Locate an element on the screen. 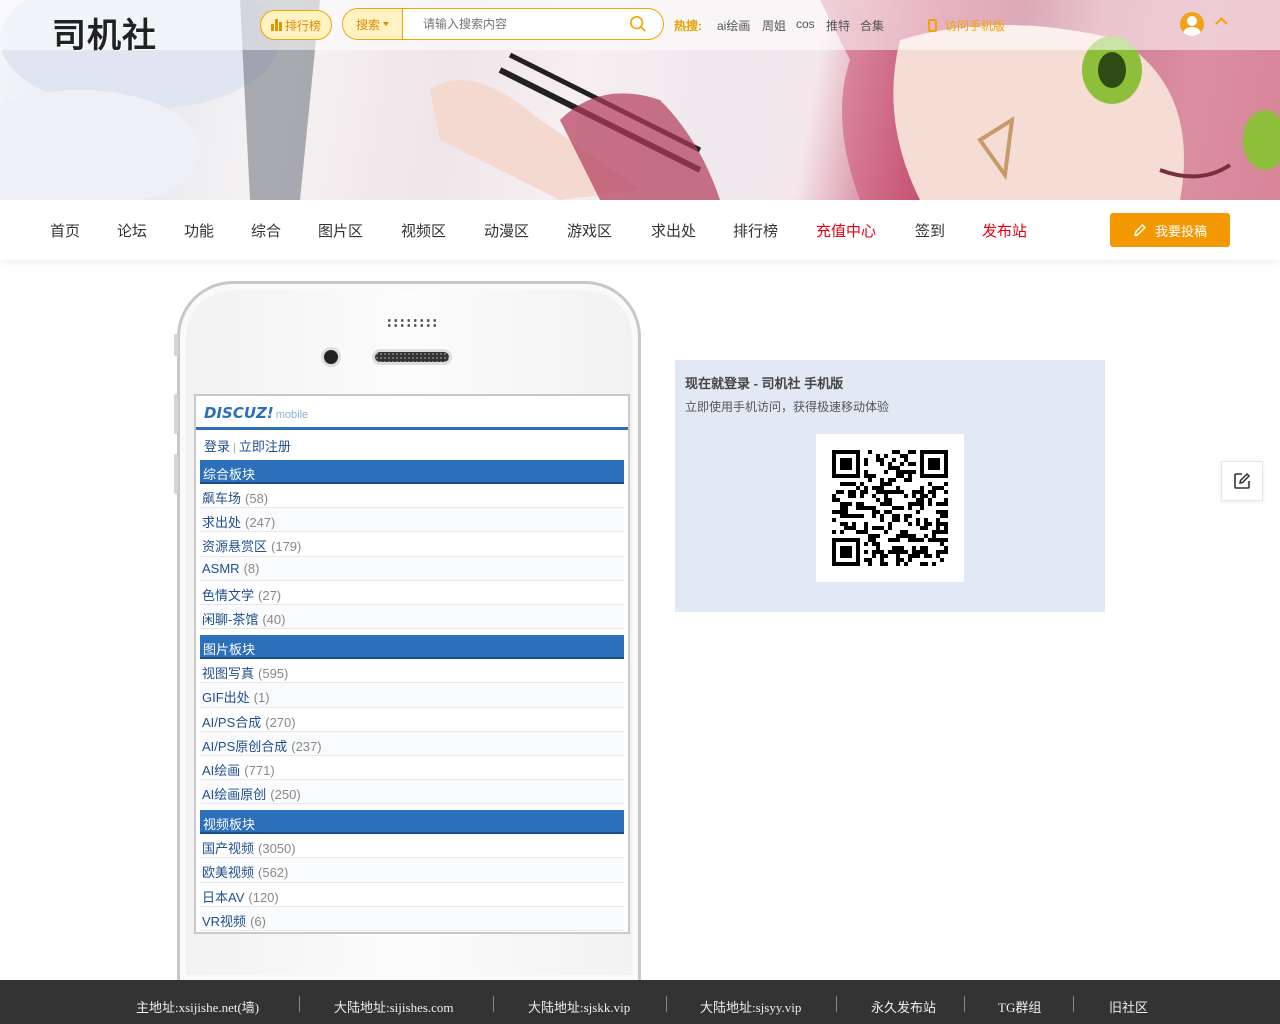  forum-row: 闲聊-茶馆 (40) is located at coordinates (412, 617).